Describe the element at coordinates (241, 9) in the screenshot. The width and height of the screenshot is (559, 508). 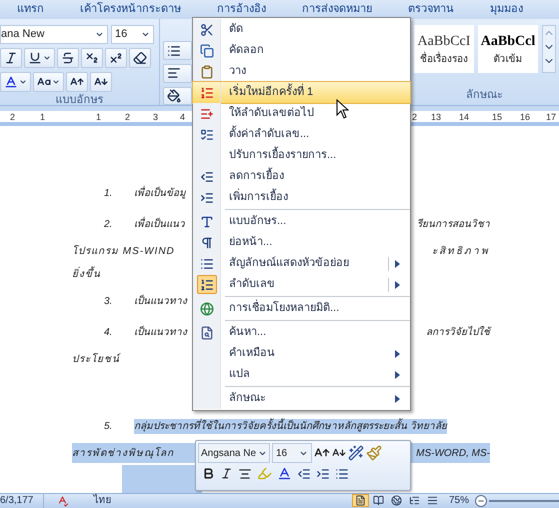
I see `ribbon-tab: การอ้างอิง` at that location.